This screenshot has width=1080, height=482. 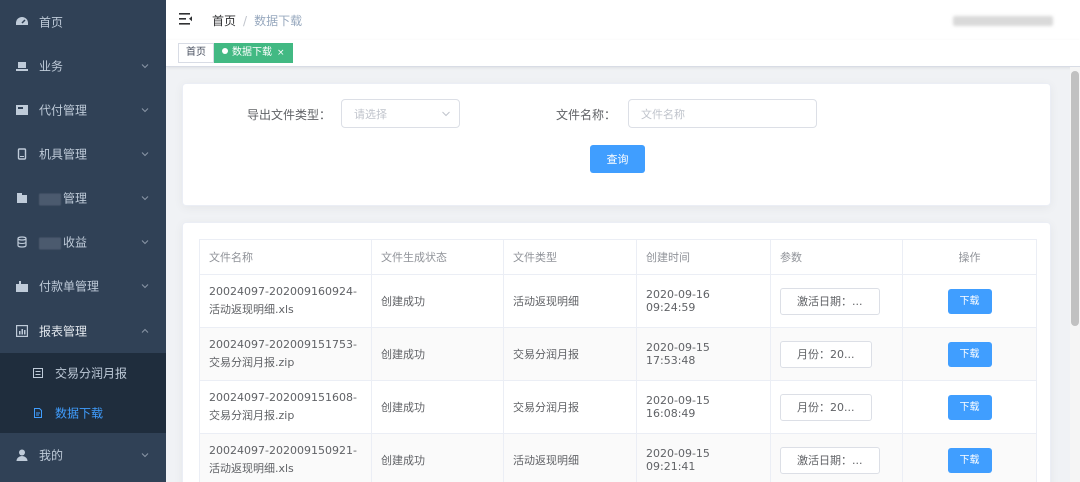 What do you see at coordinates (51, 66) in the screenshot?
I see `sidebar-item-label: 业务` at bounding box center [51, 66].